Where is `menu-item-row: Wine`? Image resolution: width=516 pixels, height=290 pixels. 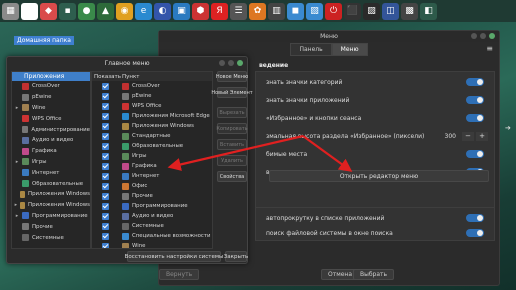 menu-item-row: Wine is located at coordinates (152, 244).